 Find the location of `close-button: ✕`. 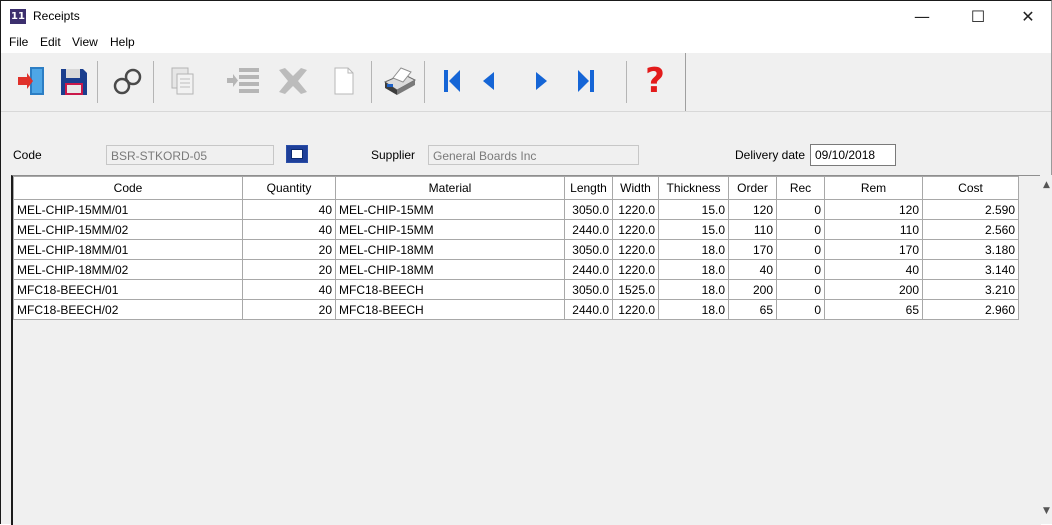

close-button: ✕ is located at coordinates (1028, 17).